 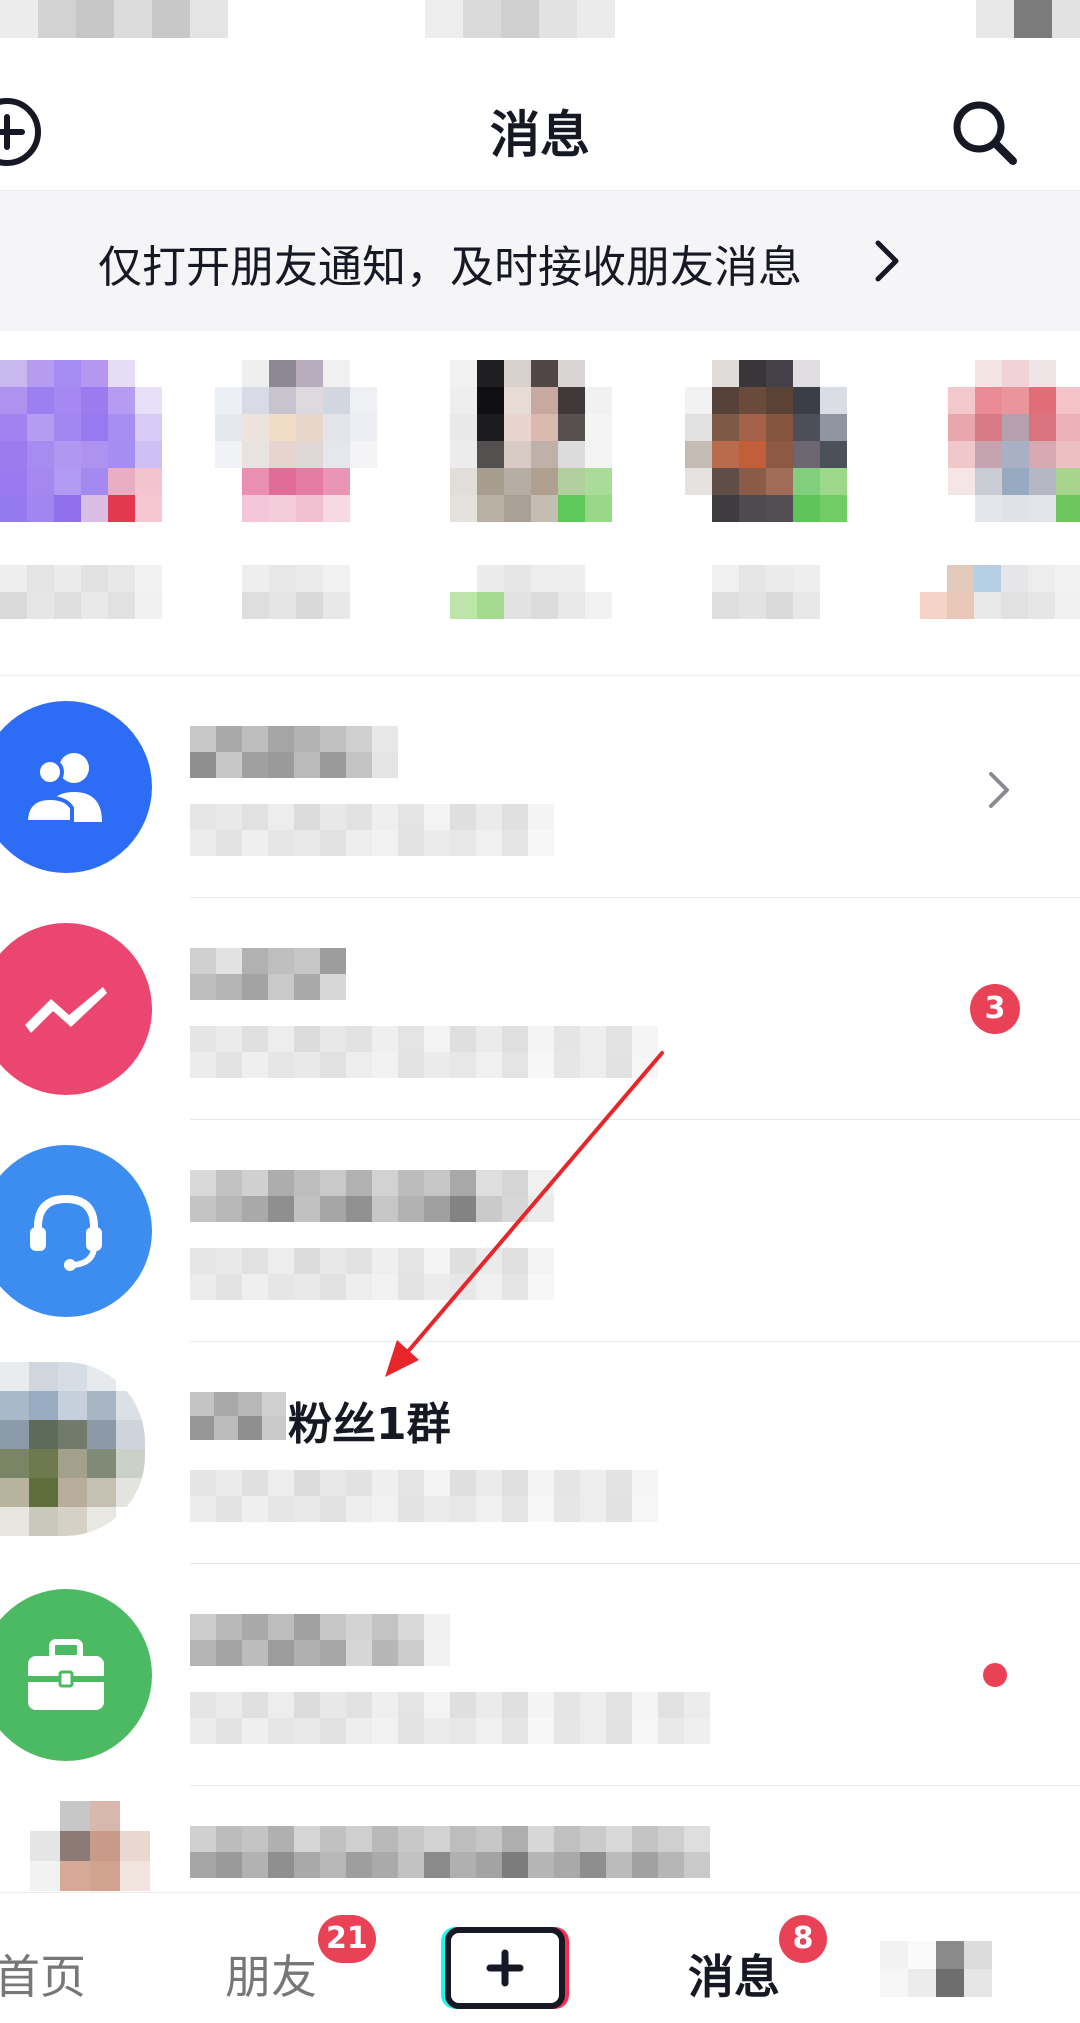 What do you see at coordinates (540, 787) in the screenshot?
I see `conversation-row-fans` at bounding box center [540, 787].